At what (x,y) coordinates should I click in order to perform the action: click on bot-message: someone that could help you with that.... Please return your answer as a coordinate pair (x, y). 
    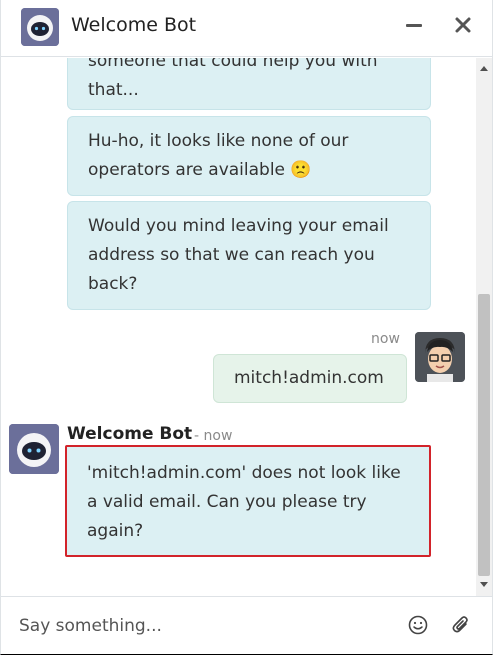
    Looking at the image, I should click on (249, 84).